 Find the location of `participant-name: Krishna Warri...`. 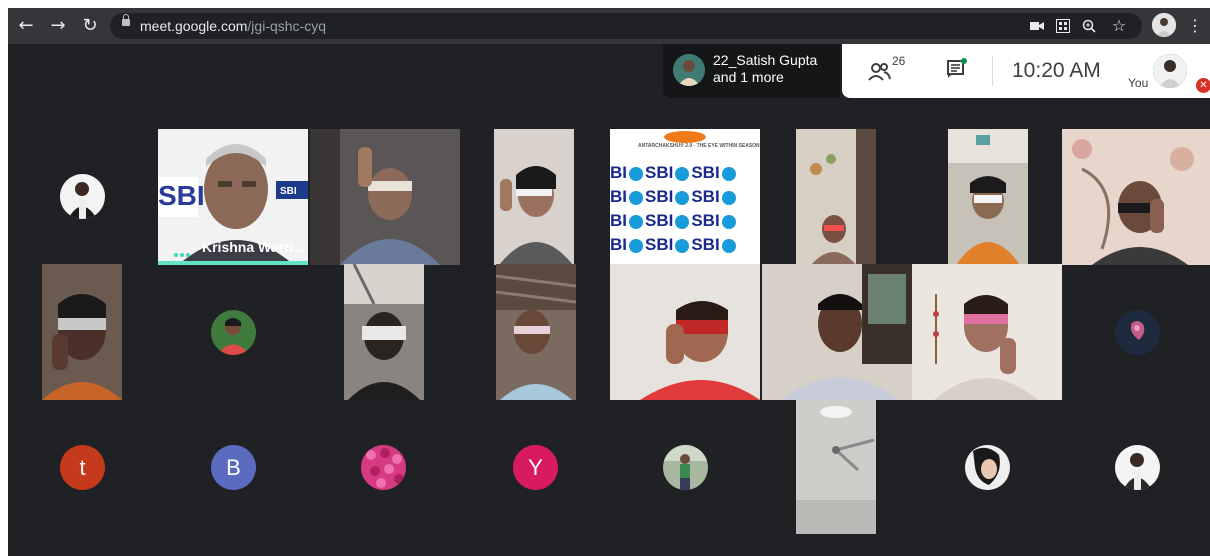

participant-name: Krishna Warri... is located at coordinates (253, 247).